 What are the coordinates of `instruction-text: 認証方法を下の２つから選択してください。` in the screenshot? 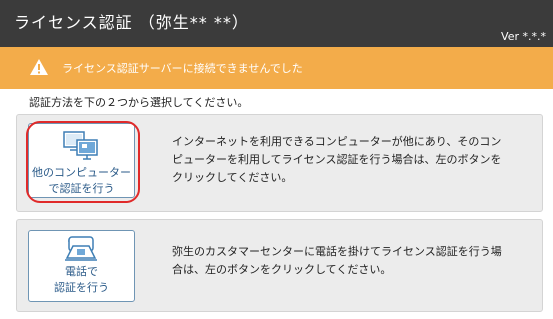 It's located at (139, 102).